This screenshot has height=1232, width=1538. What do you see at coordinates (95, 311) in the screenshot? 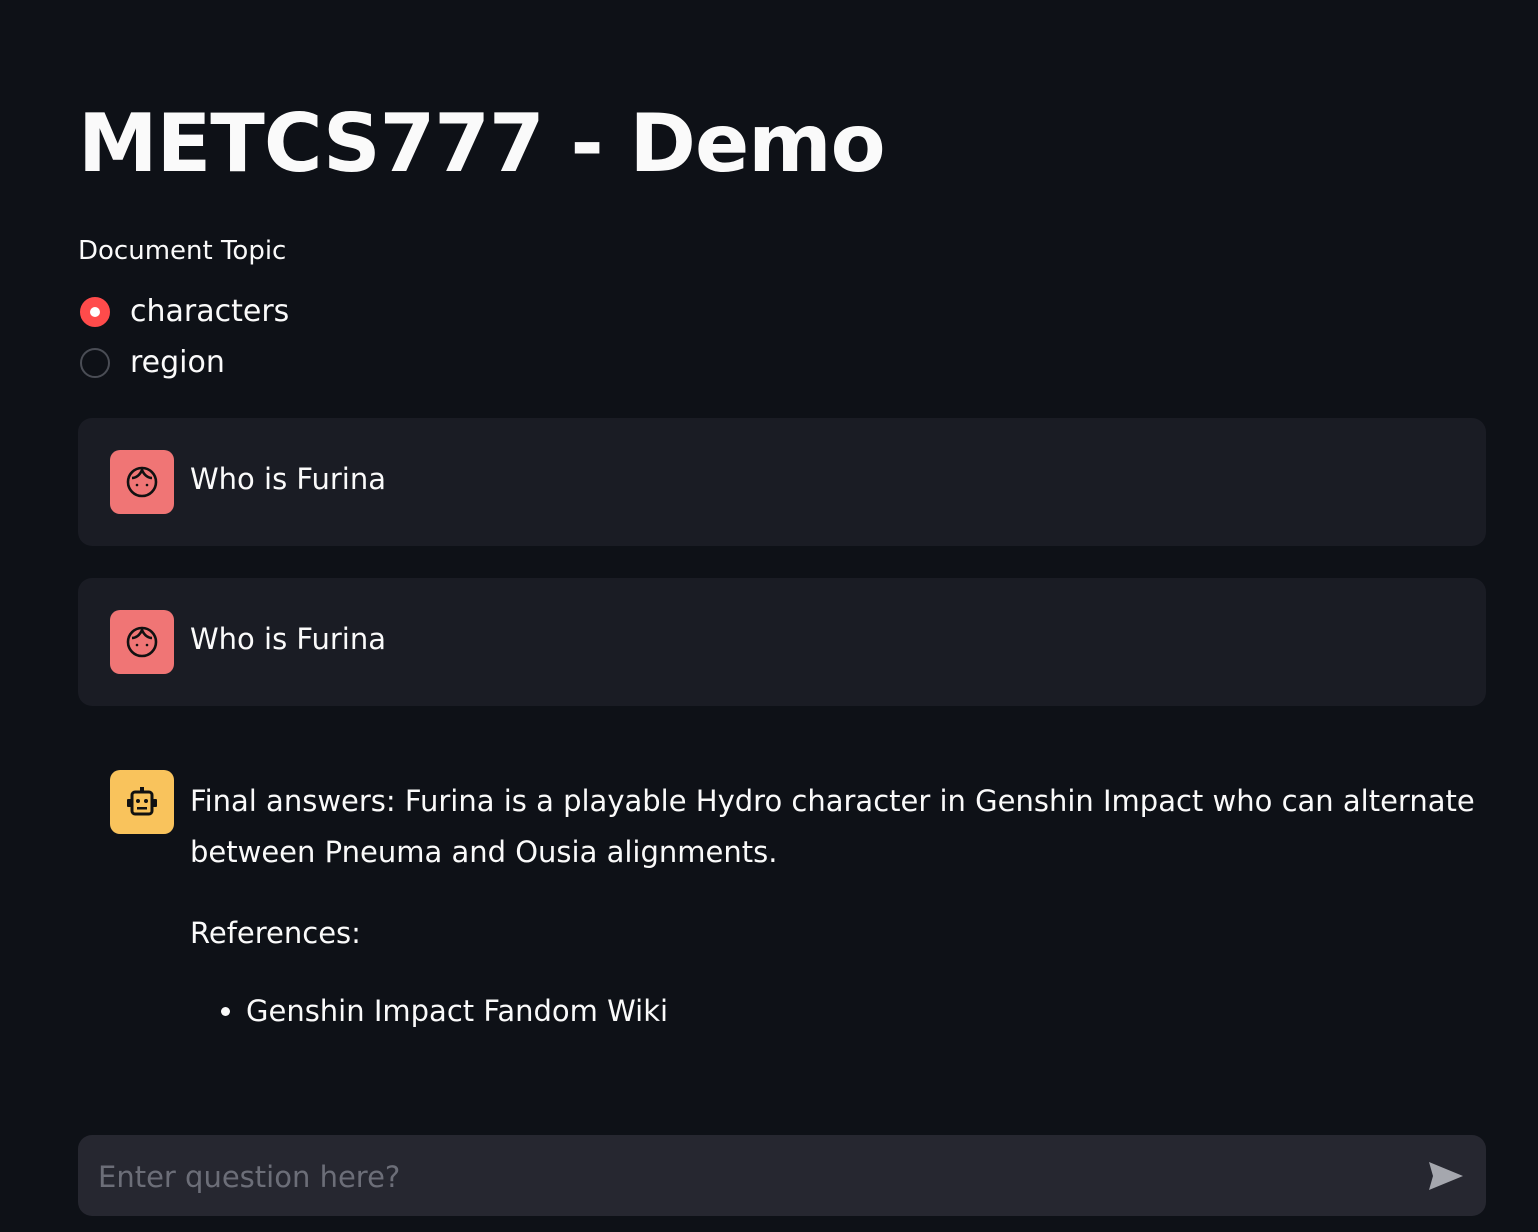
I see `radio-selected-icon` at bounding box center [95, 311].